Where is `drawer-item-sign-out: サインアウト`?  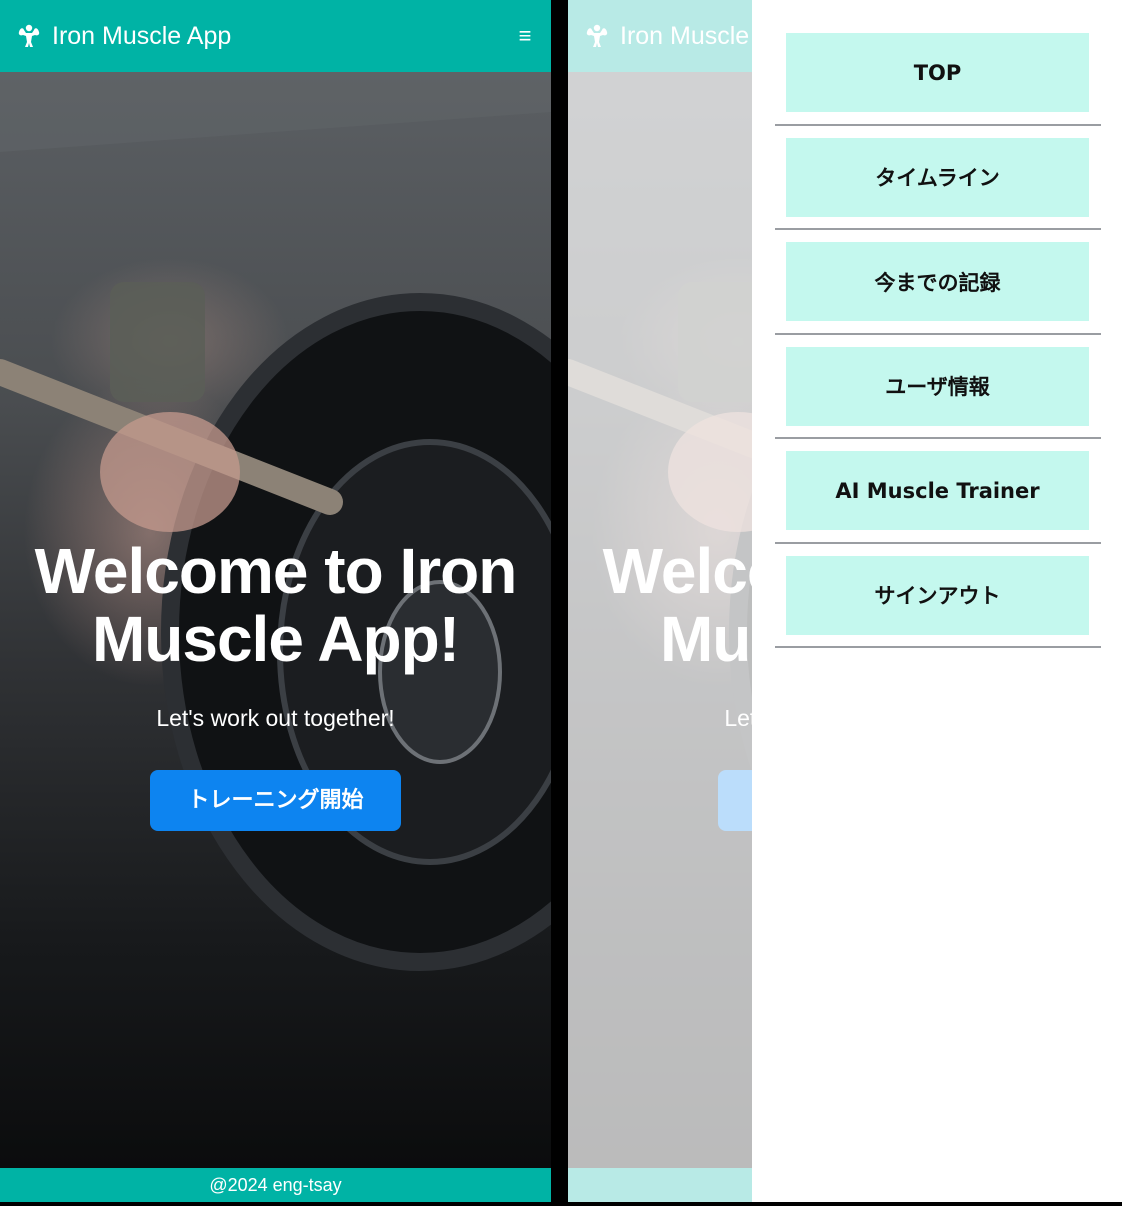
drawer-item-sign-out: サインアウト is located at coordinates (938, 596).